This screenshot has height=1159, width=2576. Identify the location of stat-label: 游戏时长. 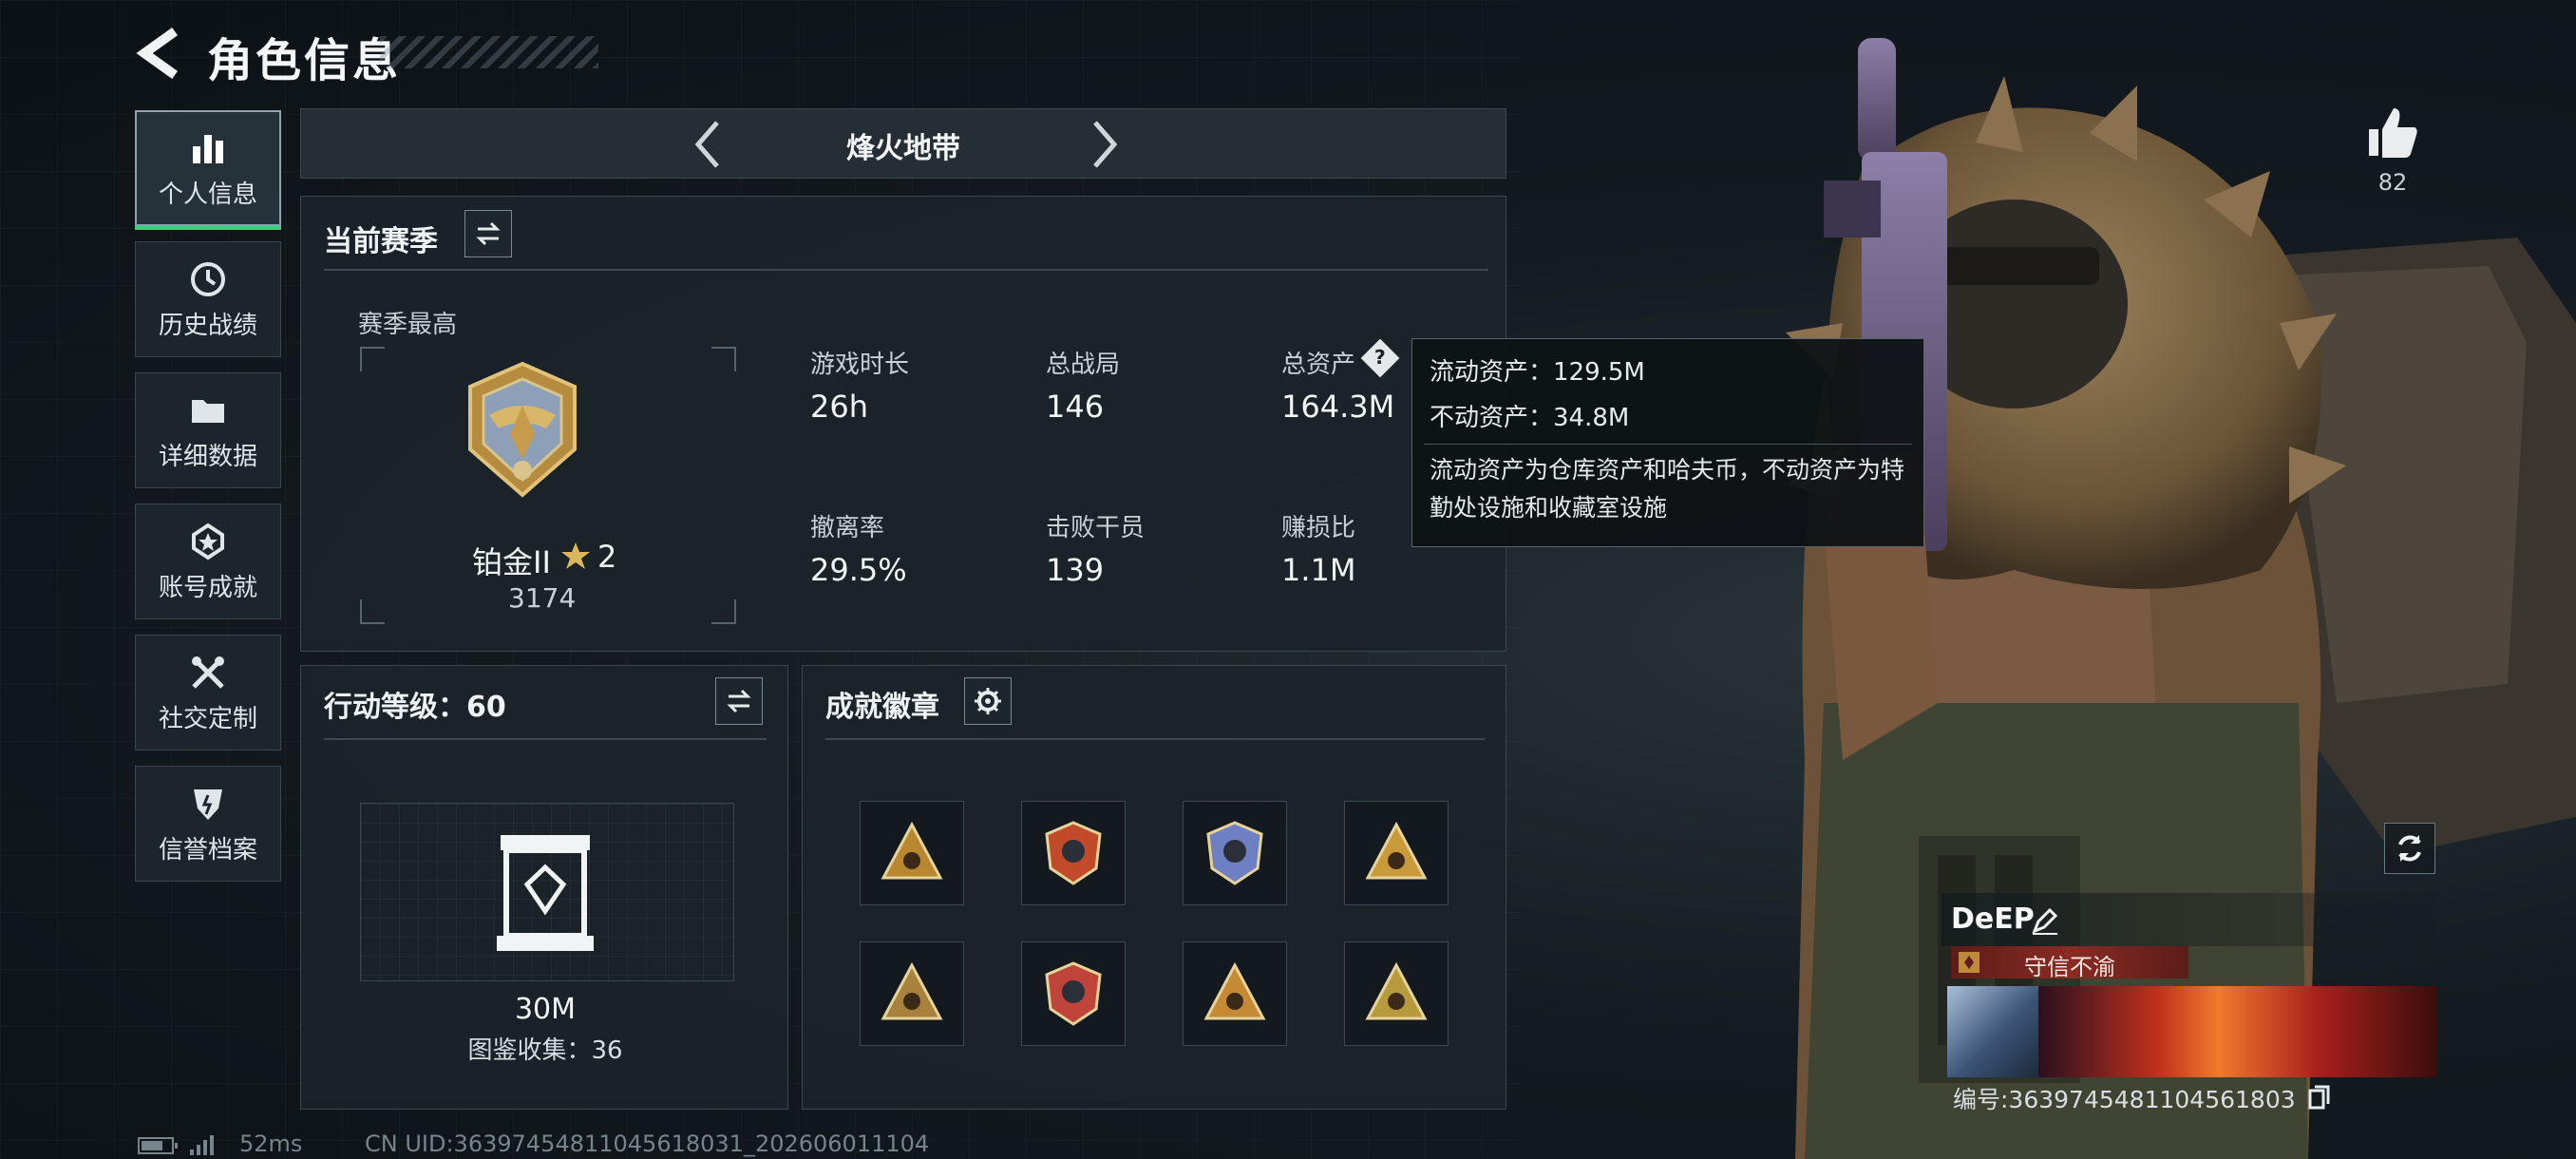
(860, 365).